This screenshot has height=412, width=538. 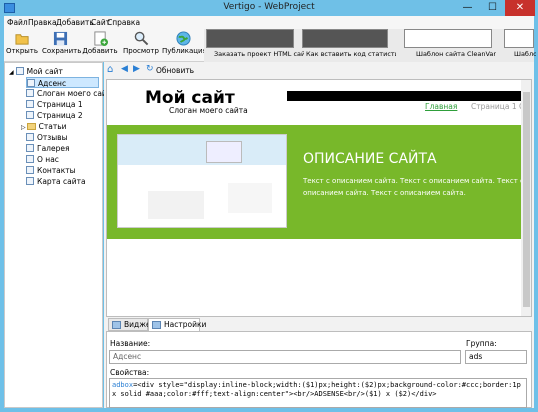 What do you see at coordinates (481, 343) in the screenshot?
I see `group-label: Группа:` at bounding box center [481, 343].